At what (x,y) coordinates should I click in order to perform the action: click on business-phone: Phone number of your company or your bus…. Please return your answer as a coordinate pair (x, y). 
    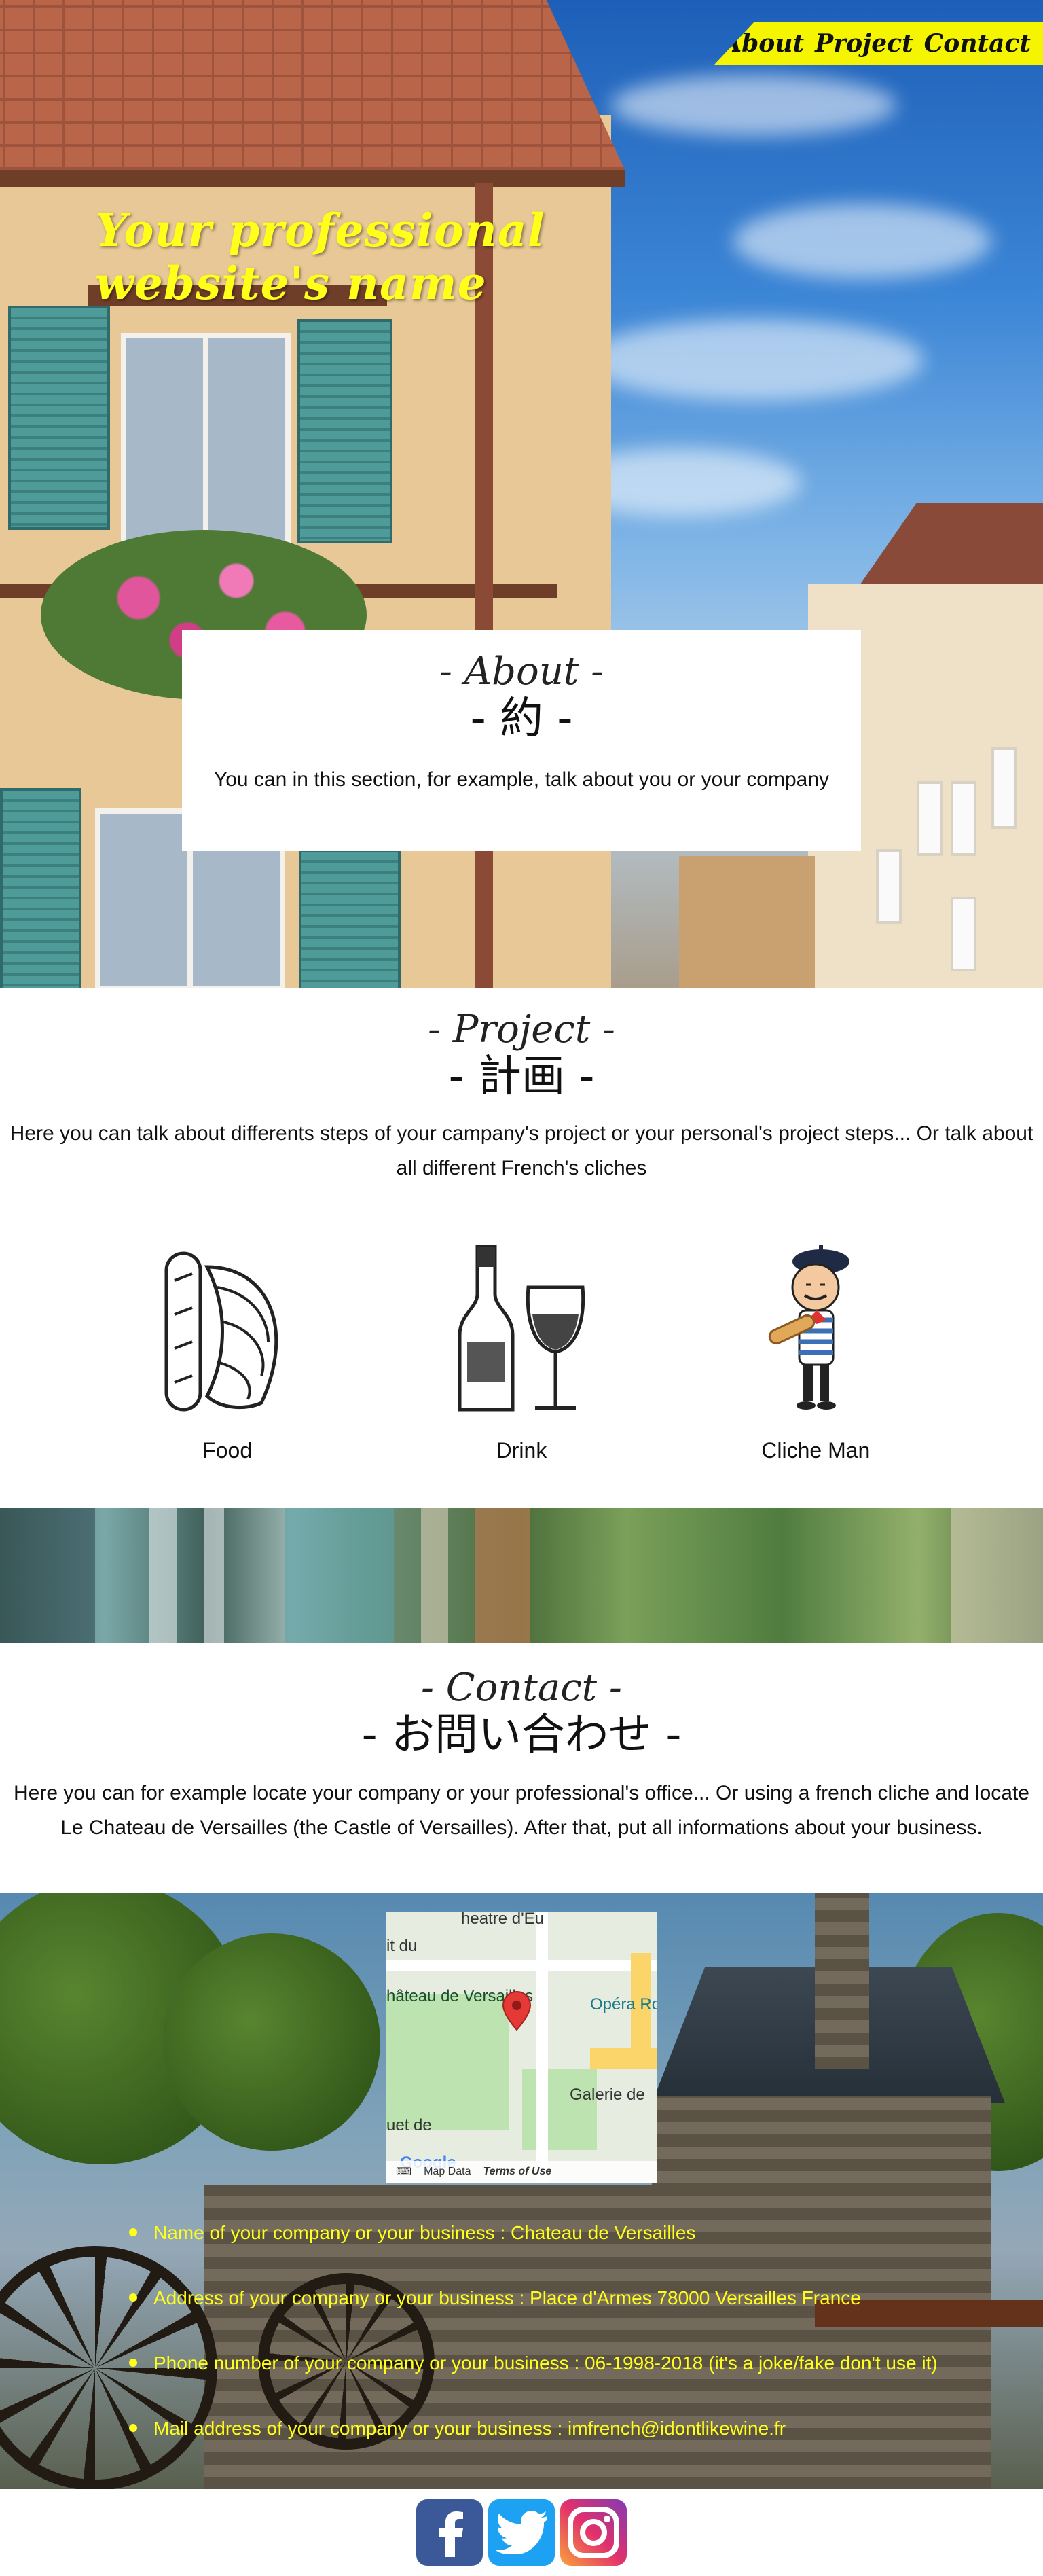
    Looking at the image, I should click on (571, 2379).